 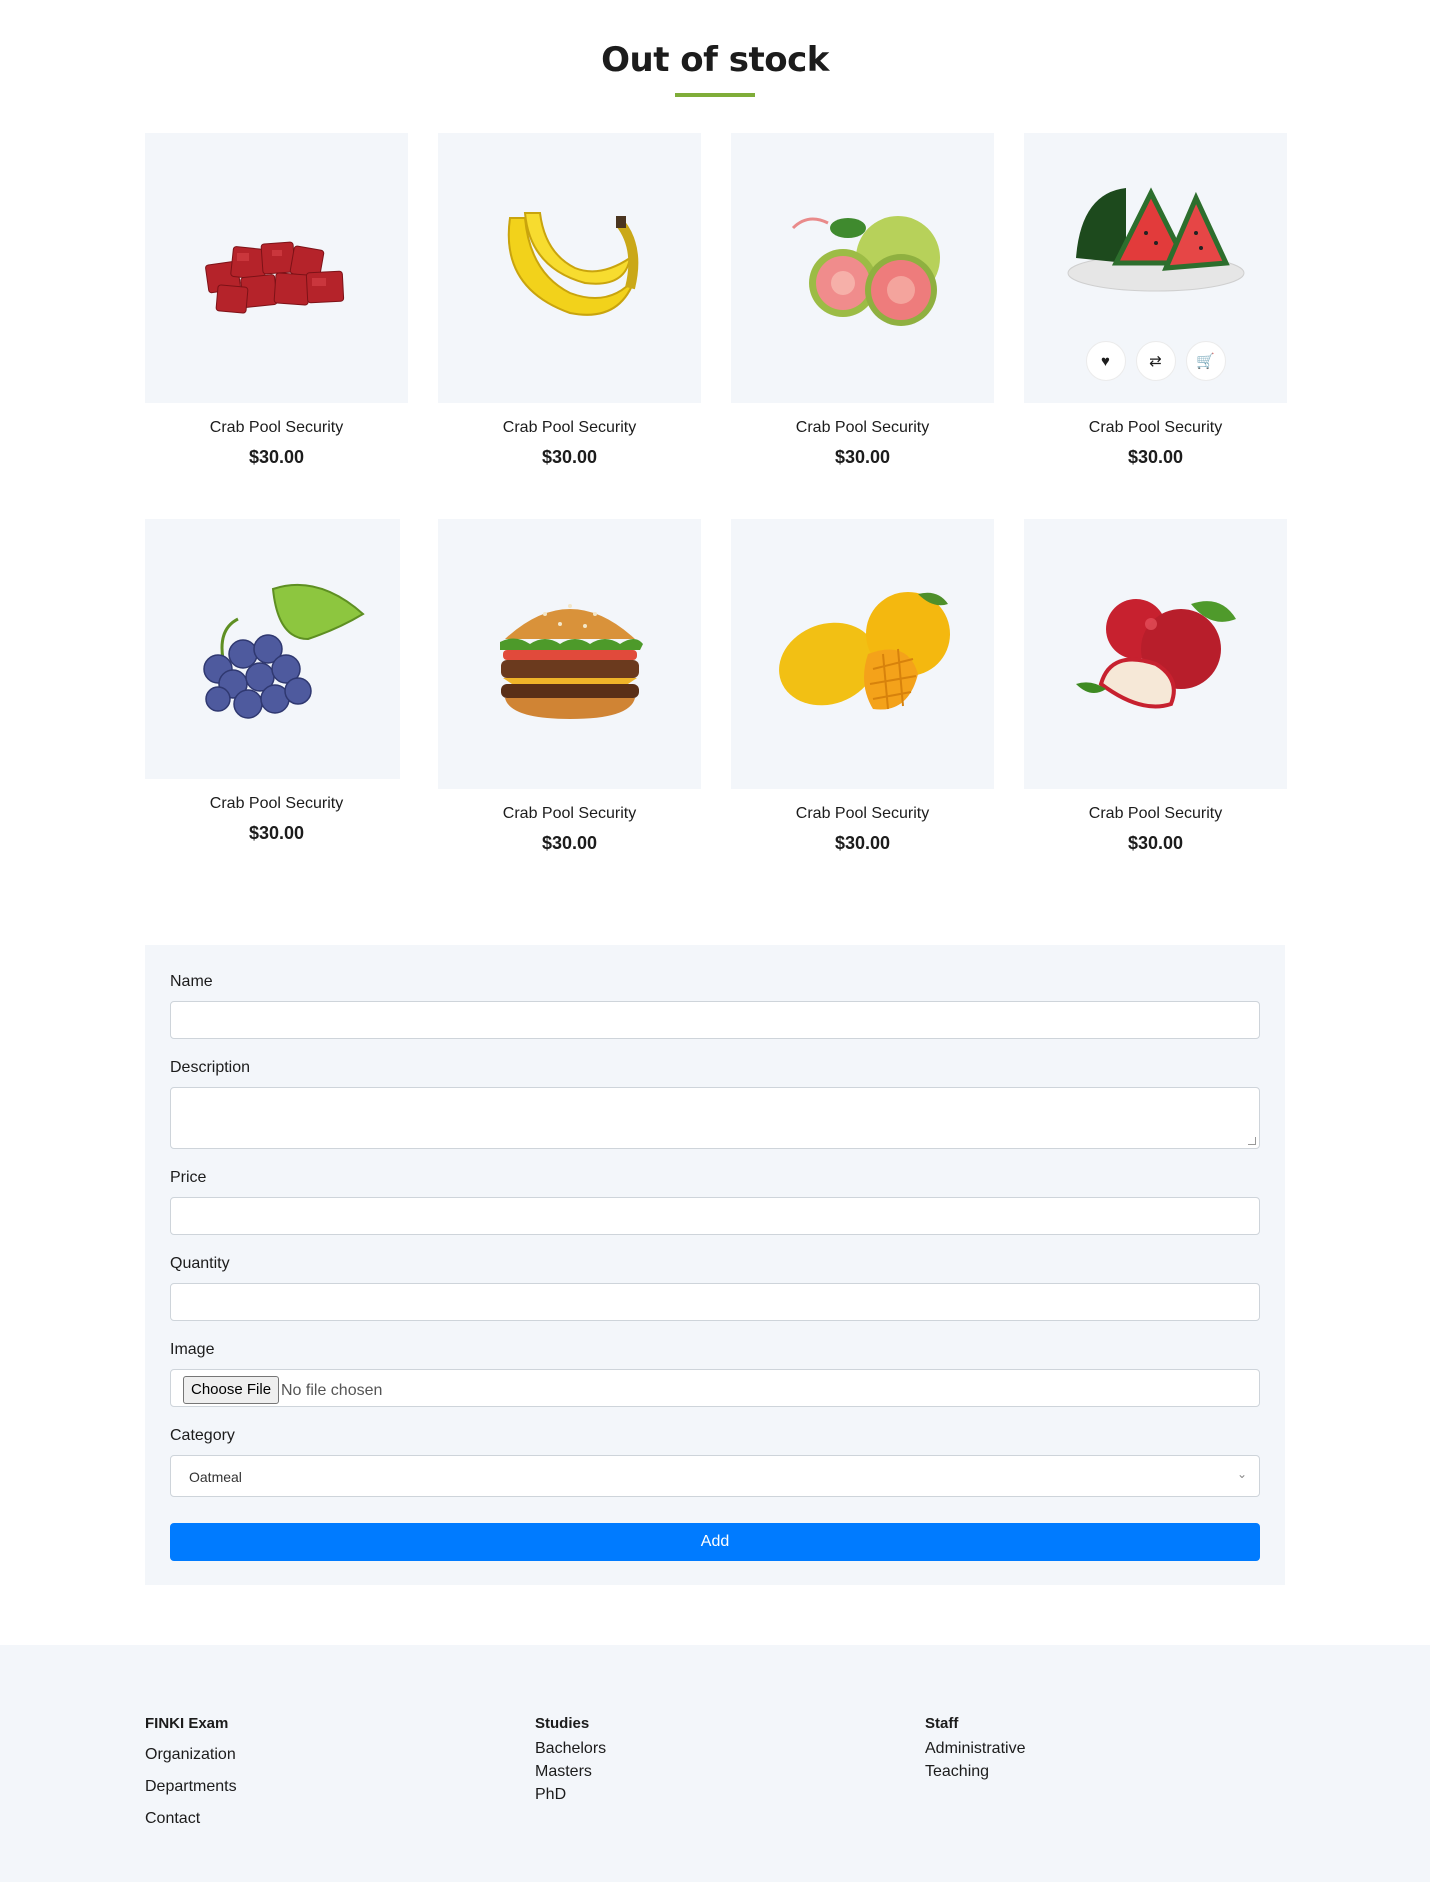 I want to click on description-textarea, so click(x=715, y=1118).